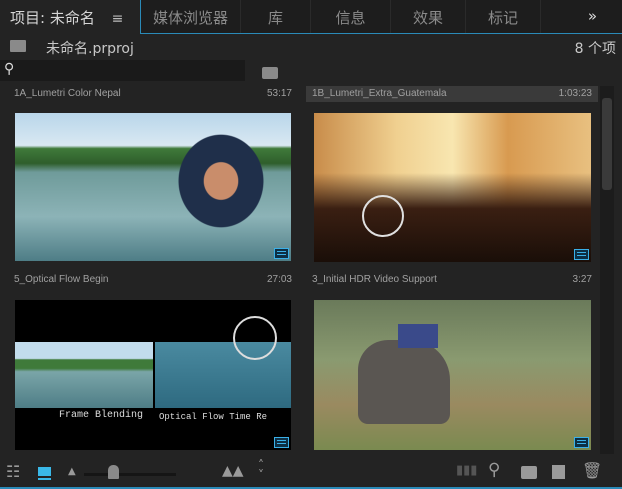  What do you see at coordinates (261, 470) in the screenshot?
I see `sort-icon: ˄ ˅` at bounding box center [261, 470].